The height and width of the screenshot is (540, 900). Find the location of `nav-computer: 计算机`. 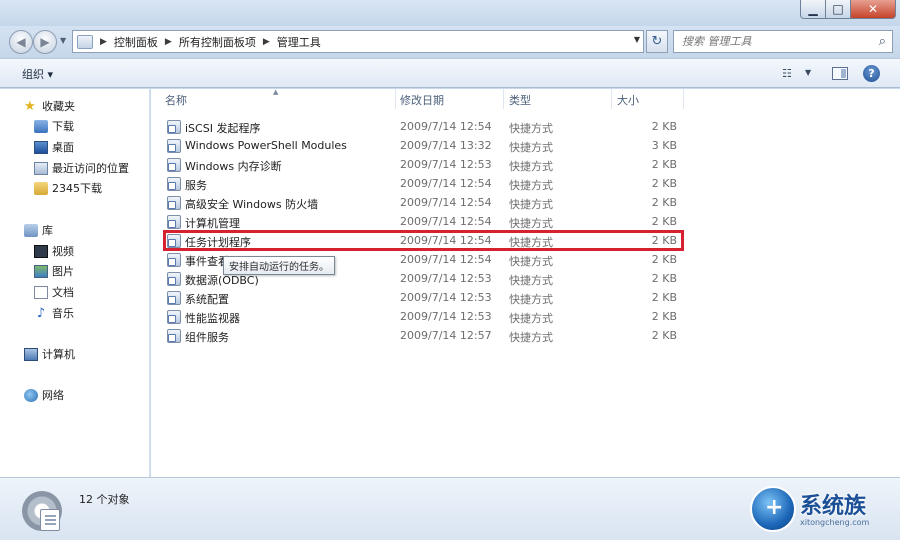

nav-computer: 计算机 is located at coordinates (49, 354).